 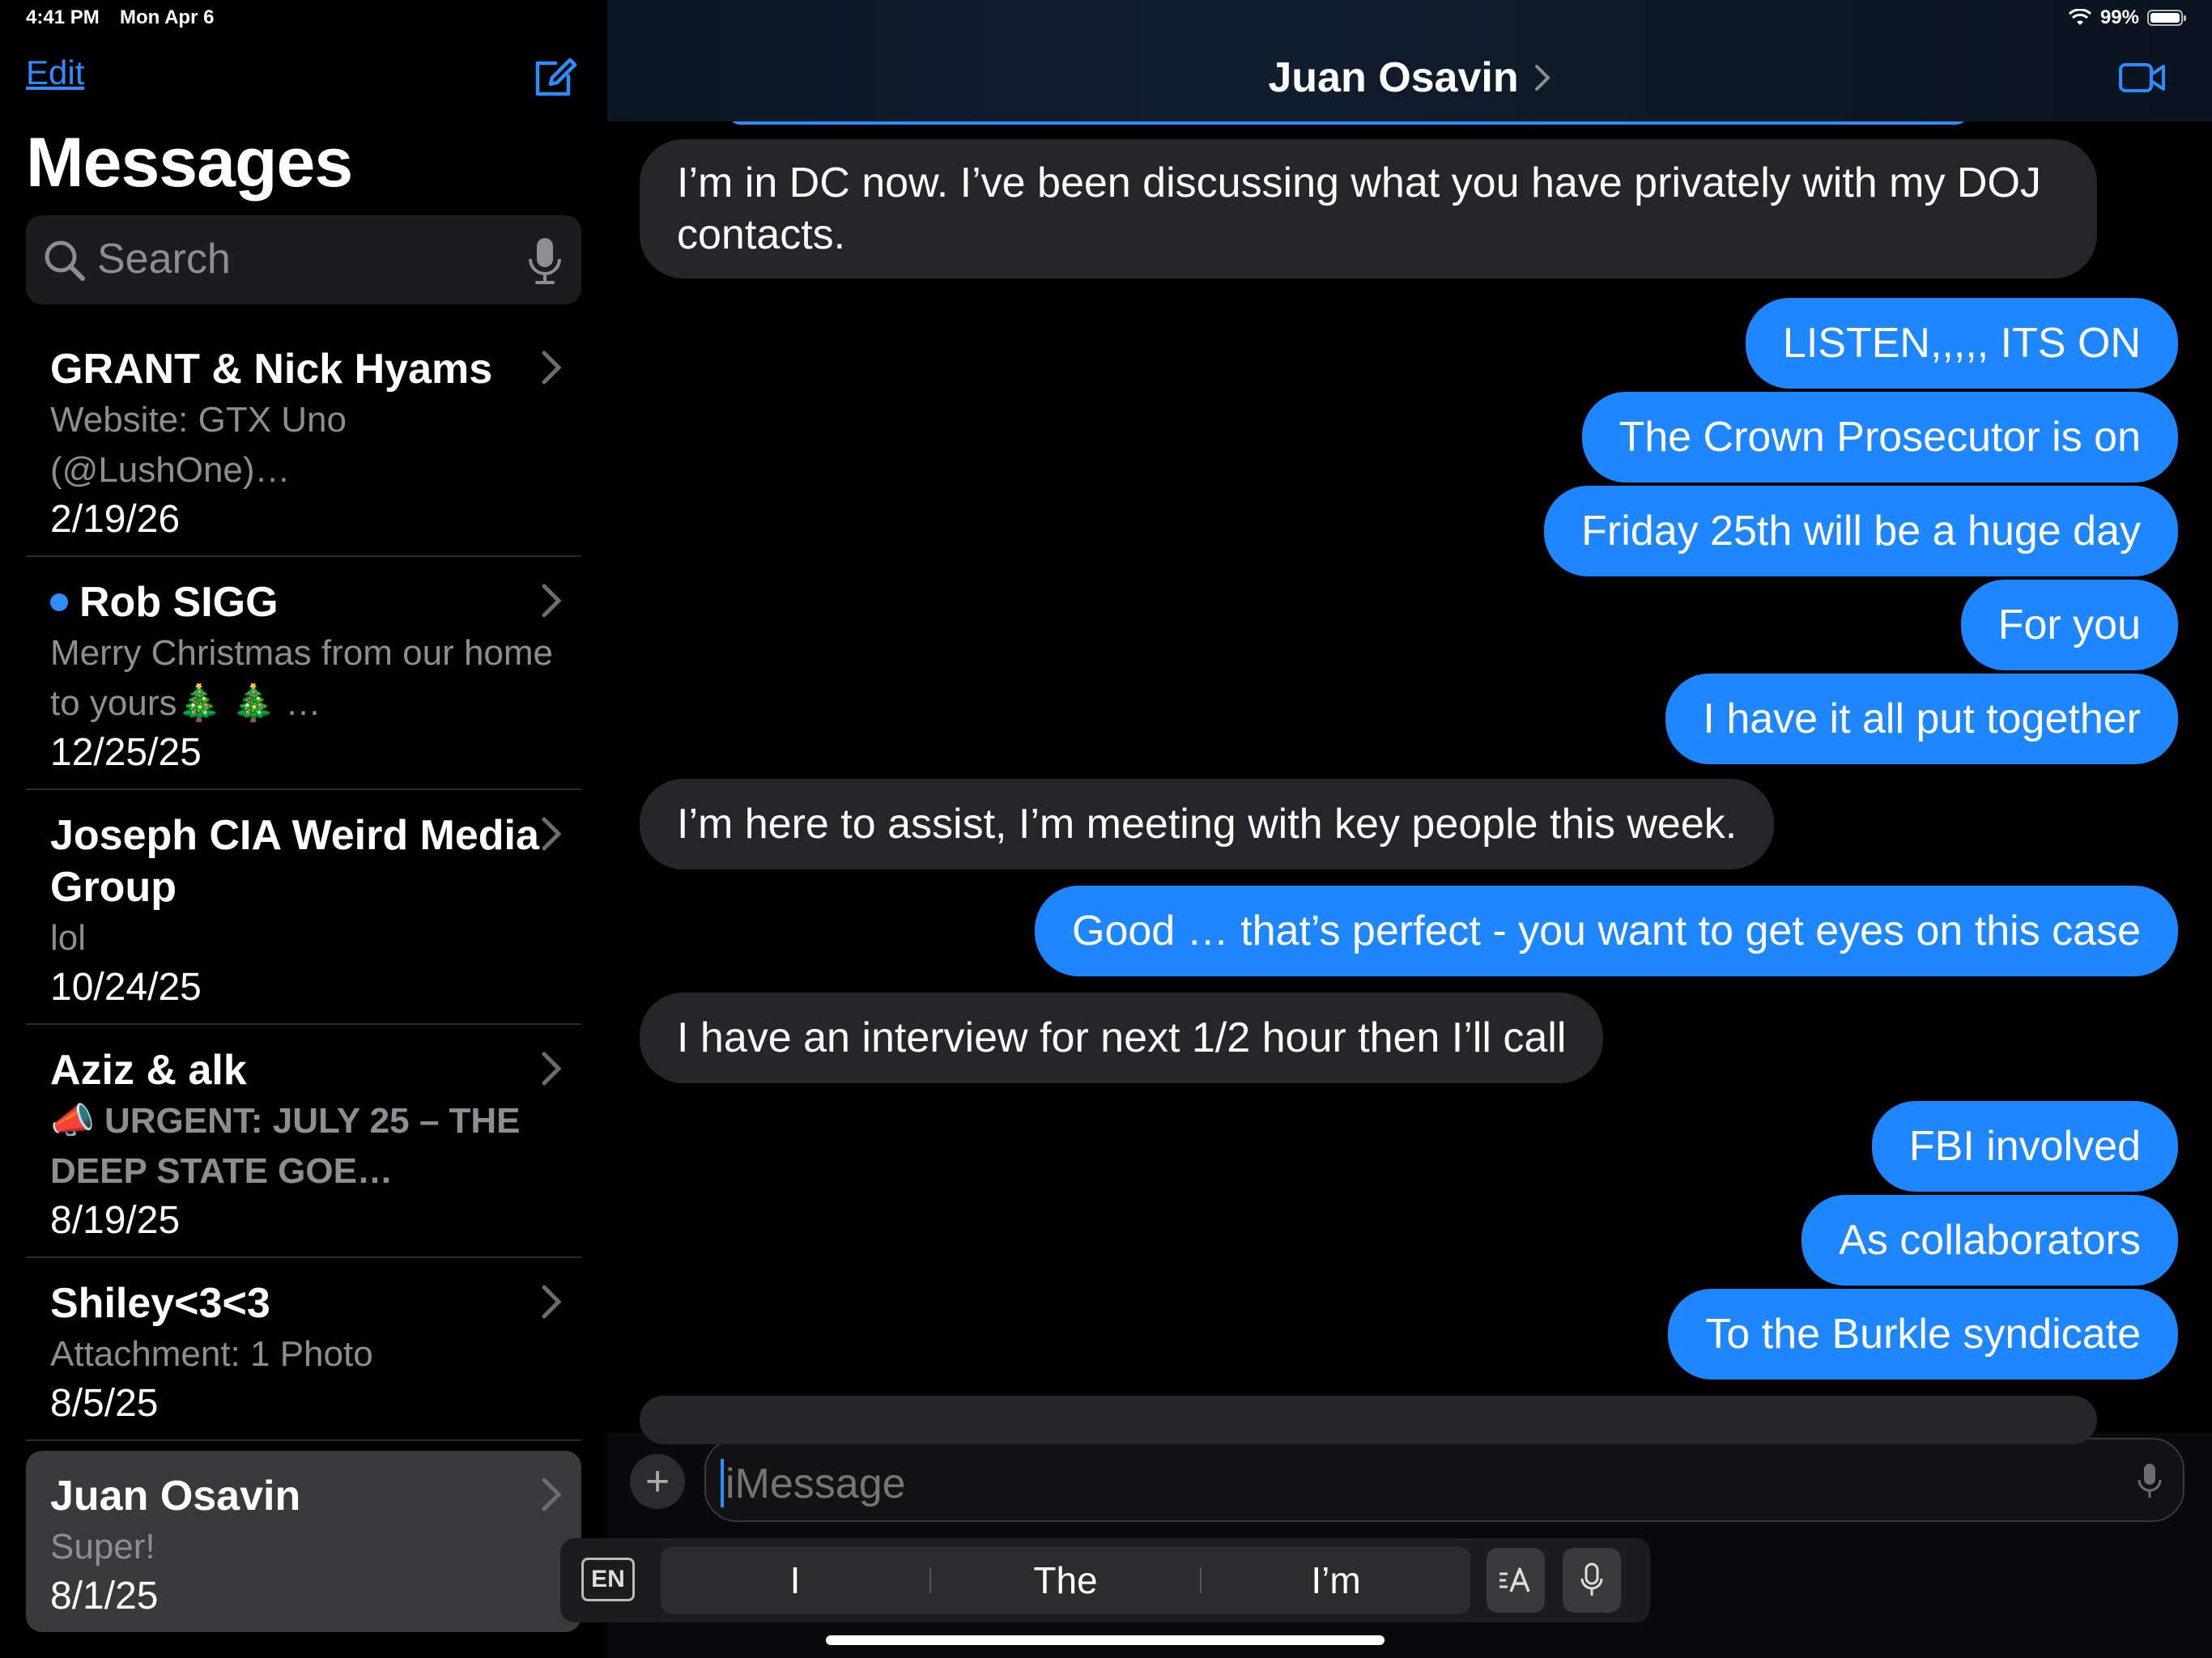 I want to click on conversation-preview: Super!, so click(x=103, y=1547).